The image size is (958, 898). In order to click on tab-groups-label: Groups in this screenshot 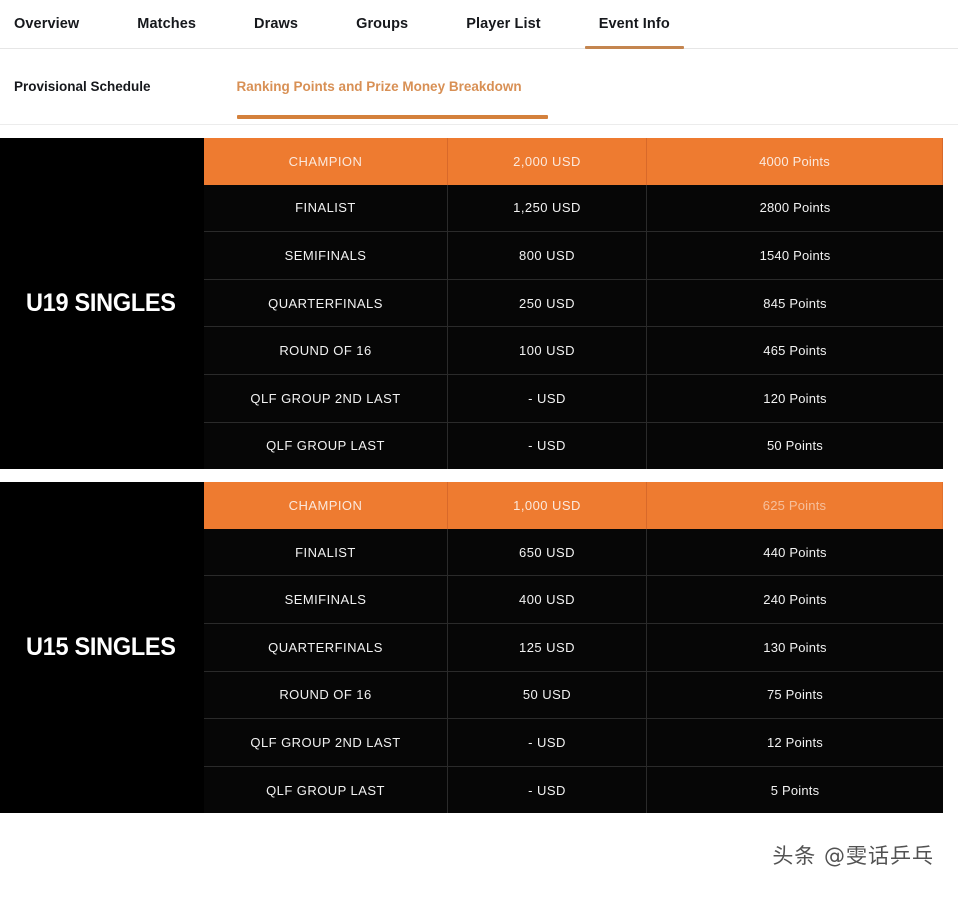, I will do `click(382, 24)`.